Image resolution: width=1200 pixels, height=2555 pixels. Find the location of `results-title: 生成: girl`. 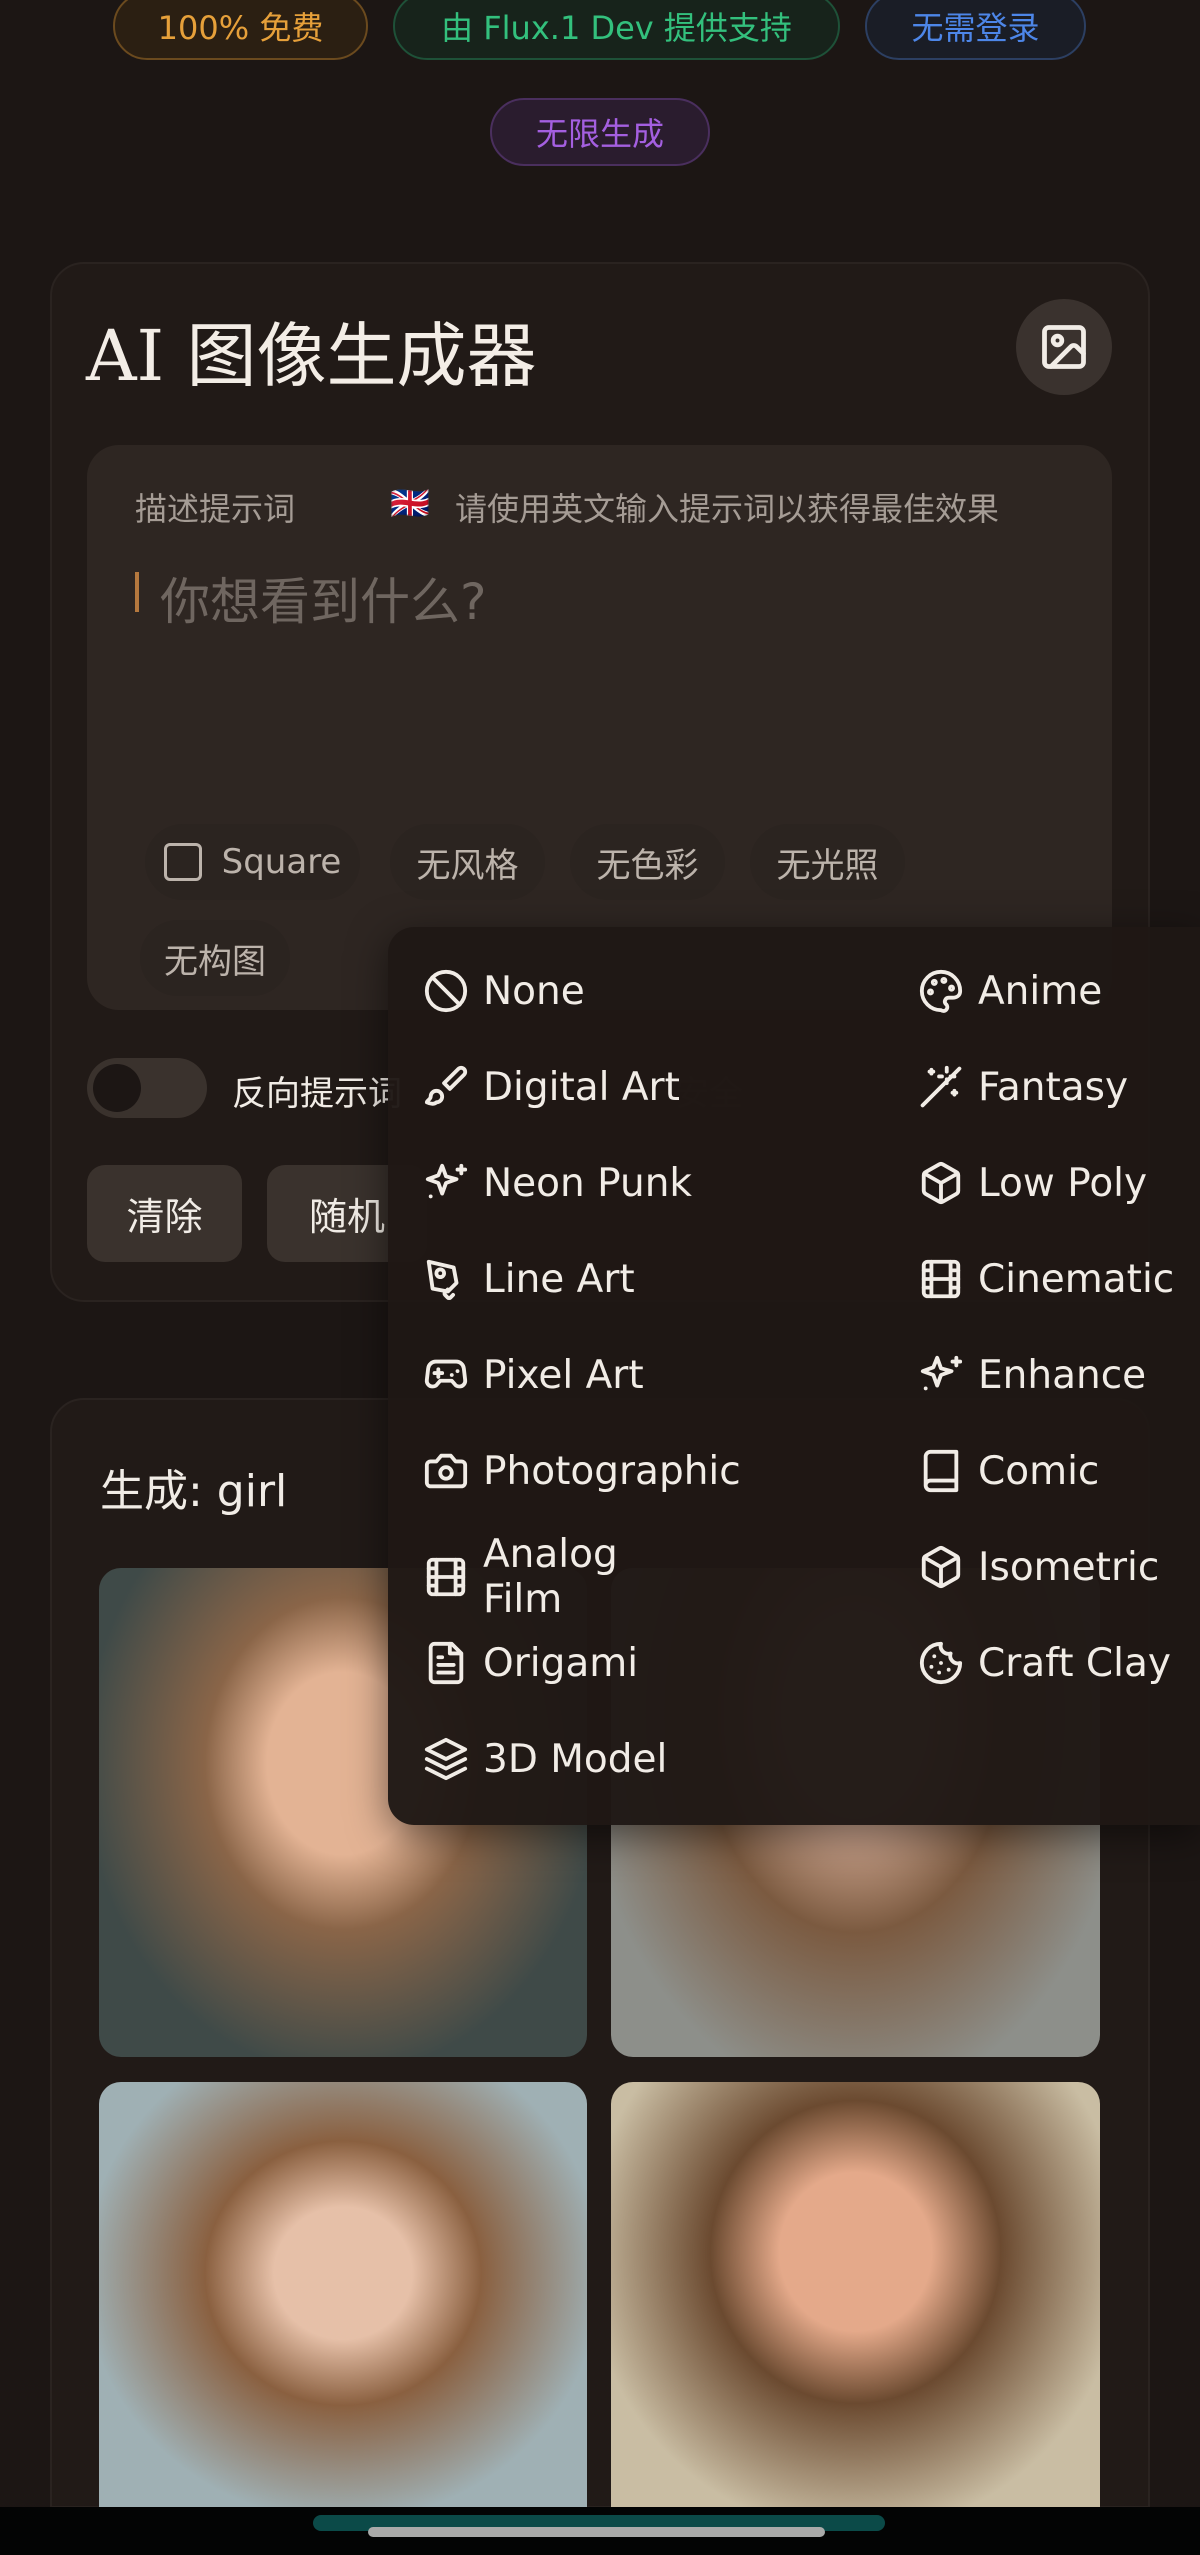

results-title: 生成: girl is located at coordinates (194, 1491).